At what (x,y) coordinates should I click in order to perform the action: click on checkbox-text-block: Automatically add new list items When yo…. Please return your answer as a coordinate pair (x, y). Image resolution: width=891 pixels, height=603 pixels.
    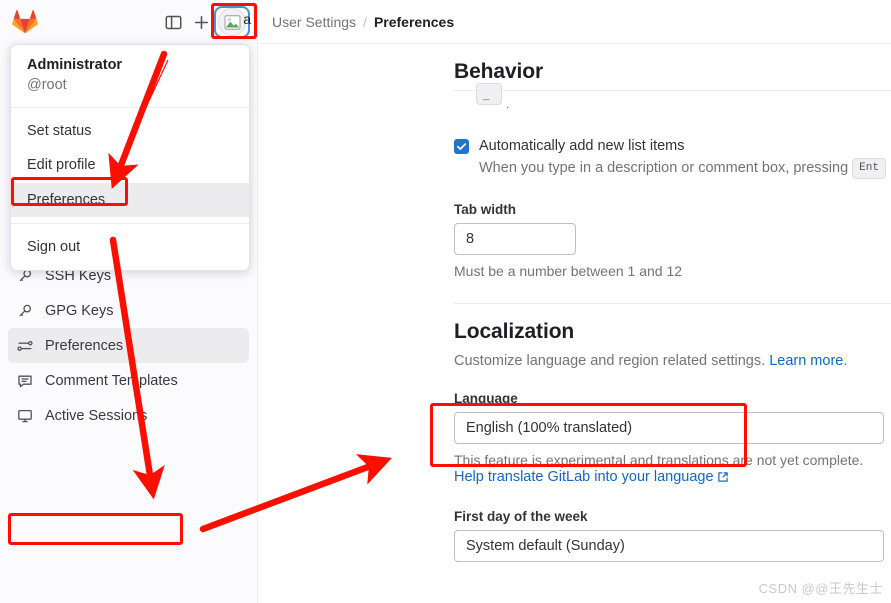
    Looking at the image, I should click on (682, 158).